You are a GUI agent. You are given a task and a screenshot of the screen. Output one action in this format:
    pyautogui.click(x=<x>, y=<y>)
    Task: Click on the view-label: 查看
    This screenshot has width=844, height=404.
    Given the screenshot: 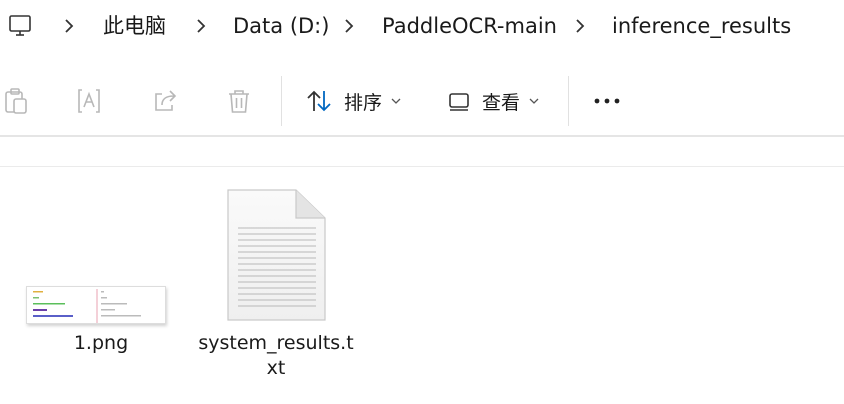 What is the action you would take?
    pyautogui.click(x=501, y=102)
    